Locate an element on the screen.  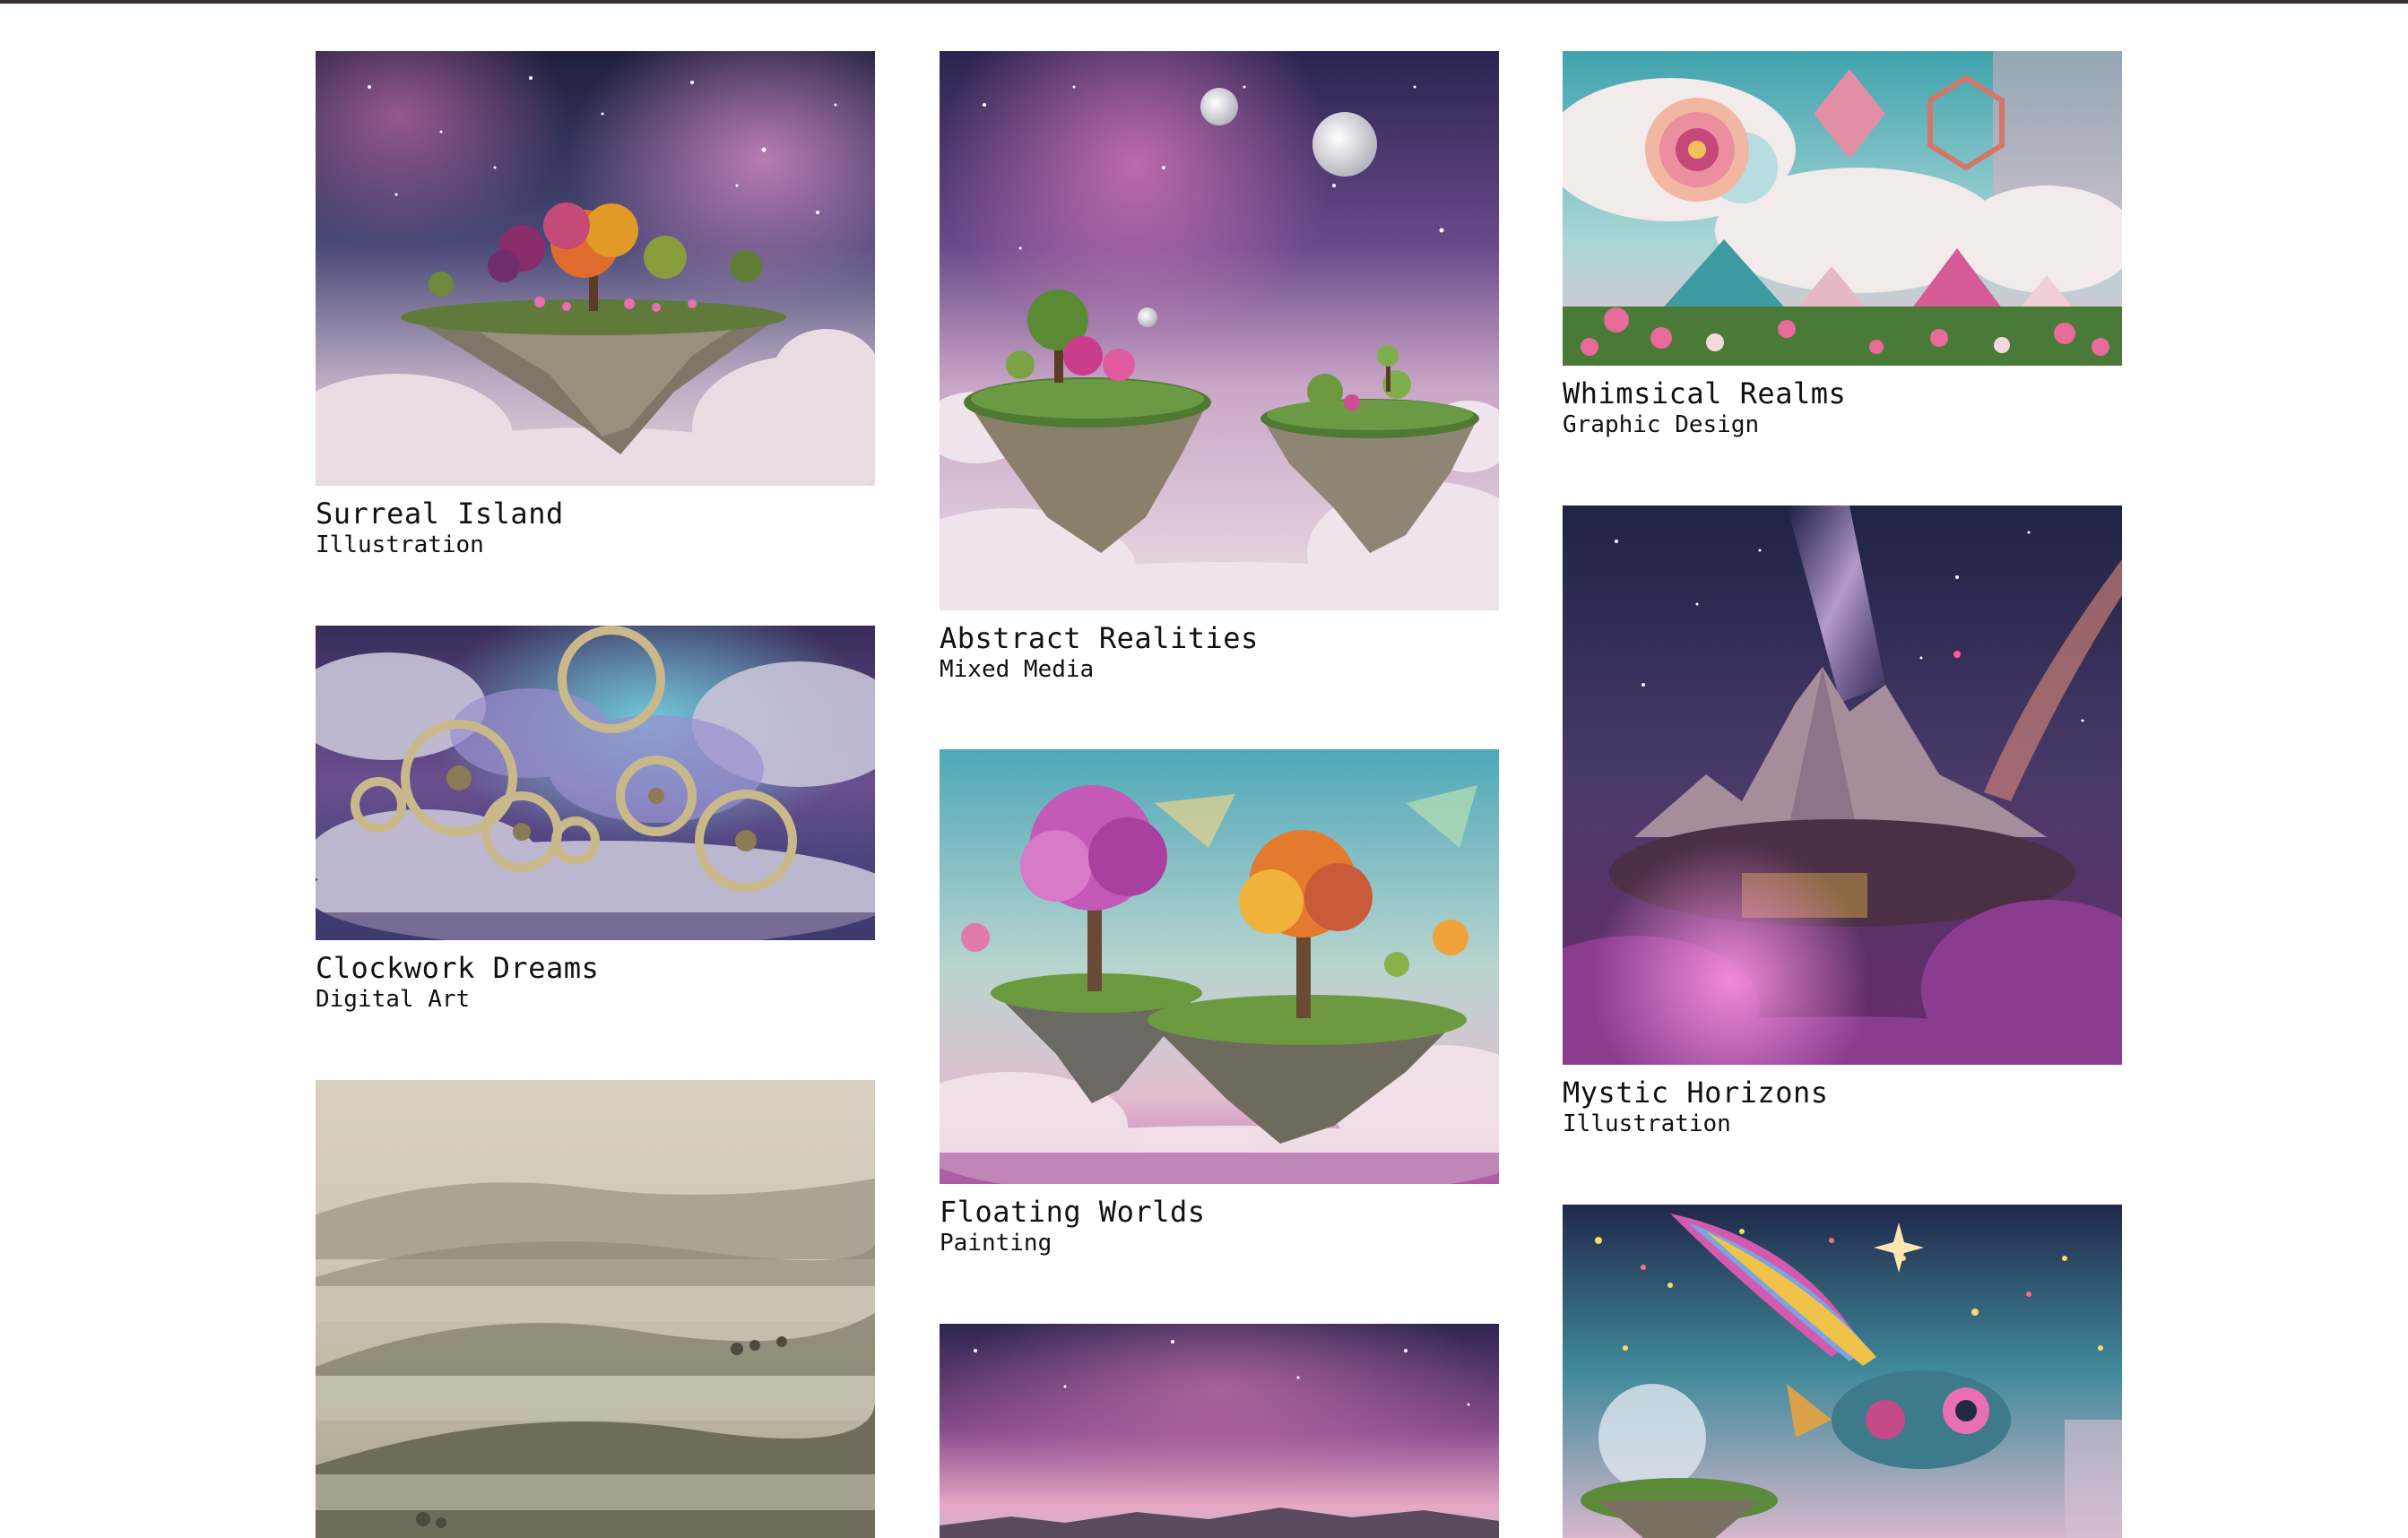
gallery-card-surreal-island: Surreal Island Illustration is located at coordinates (595, 305).